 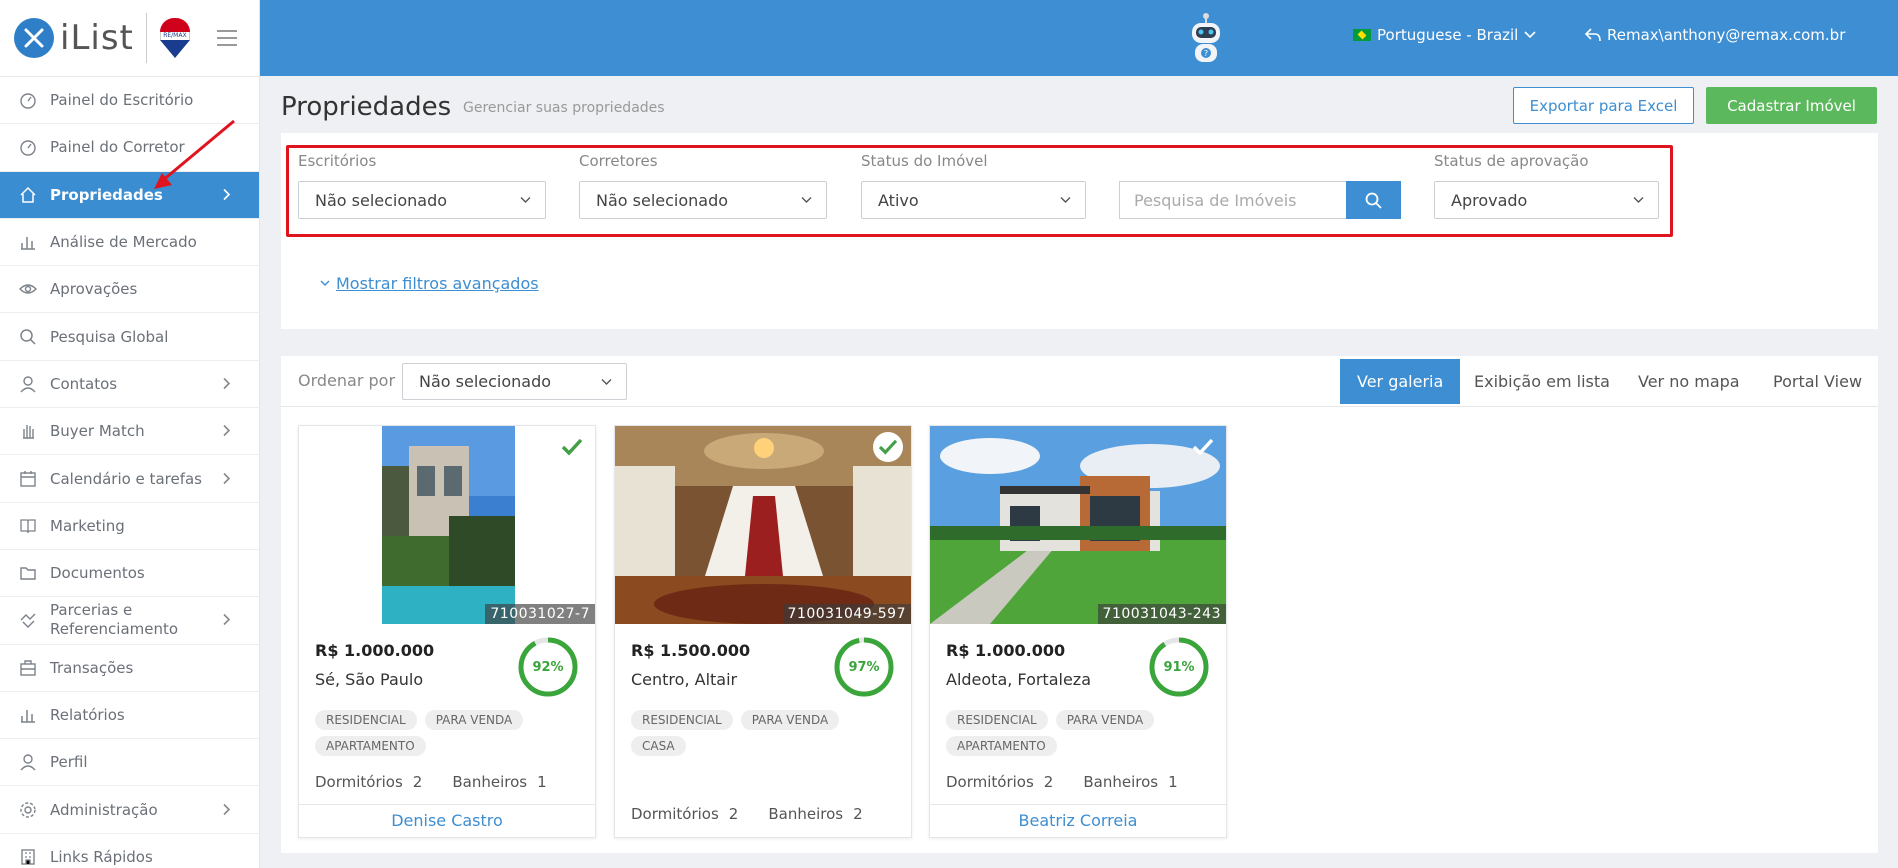 I want to click on add-property-button: Cadastrar Imóvel, so click(x=1791, y=105).